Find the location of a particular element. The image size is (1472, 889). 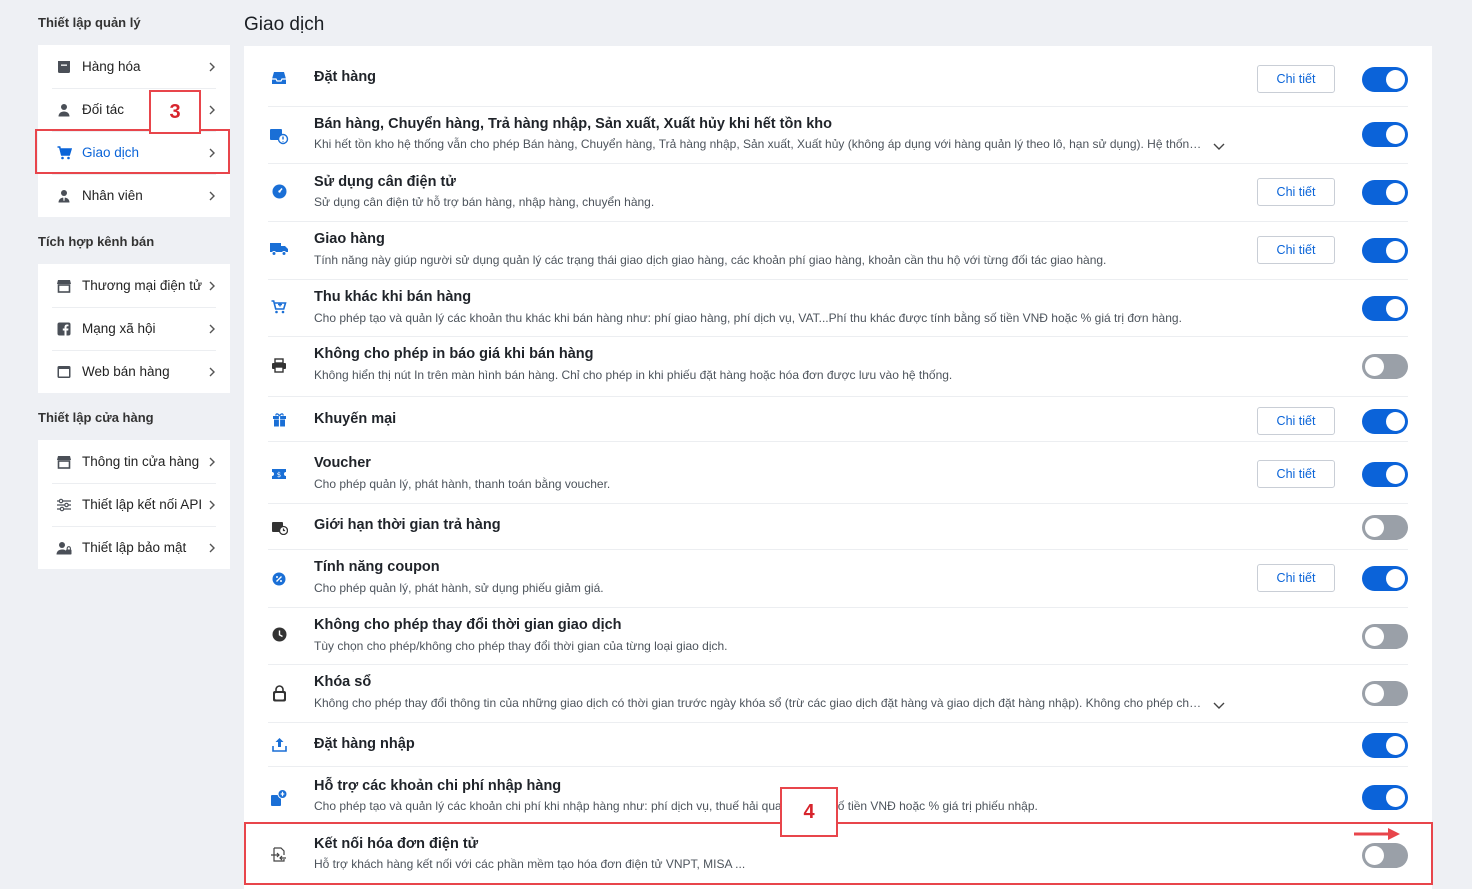

sidebar-item-label: Nhân viên is located at coordinates (112, 195).